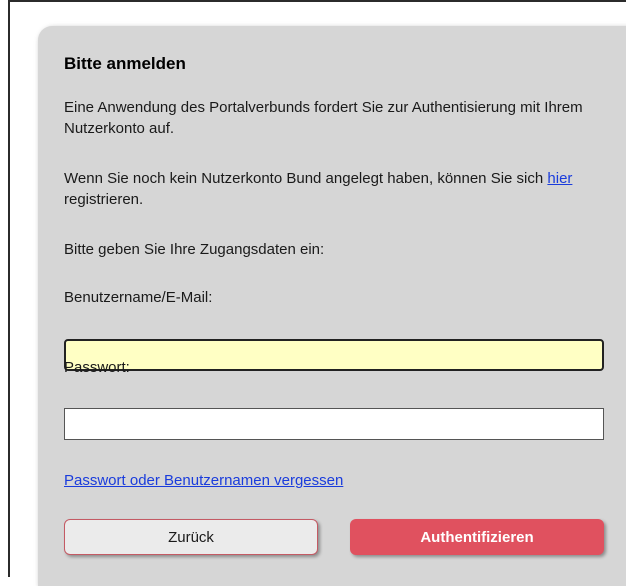 This screenshot has height=586, width=626. What do you see at coordinates (203, 481) in the screenshot?
I see `forgot-credentials-link: Passwort oder Benutzernamen vergessen` at bounding box center [203, 481].